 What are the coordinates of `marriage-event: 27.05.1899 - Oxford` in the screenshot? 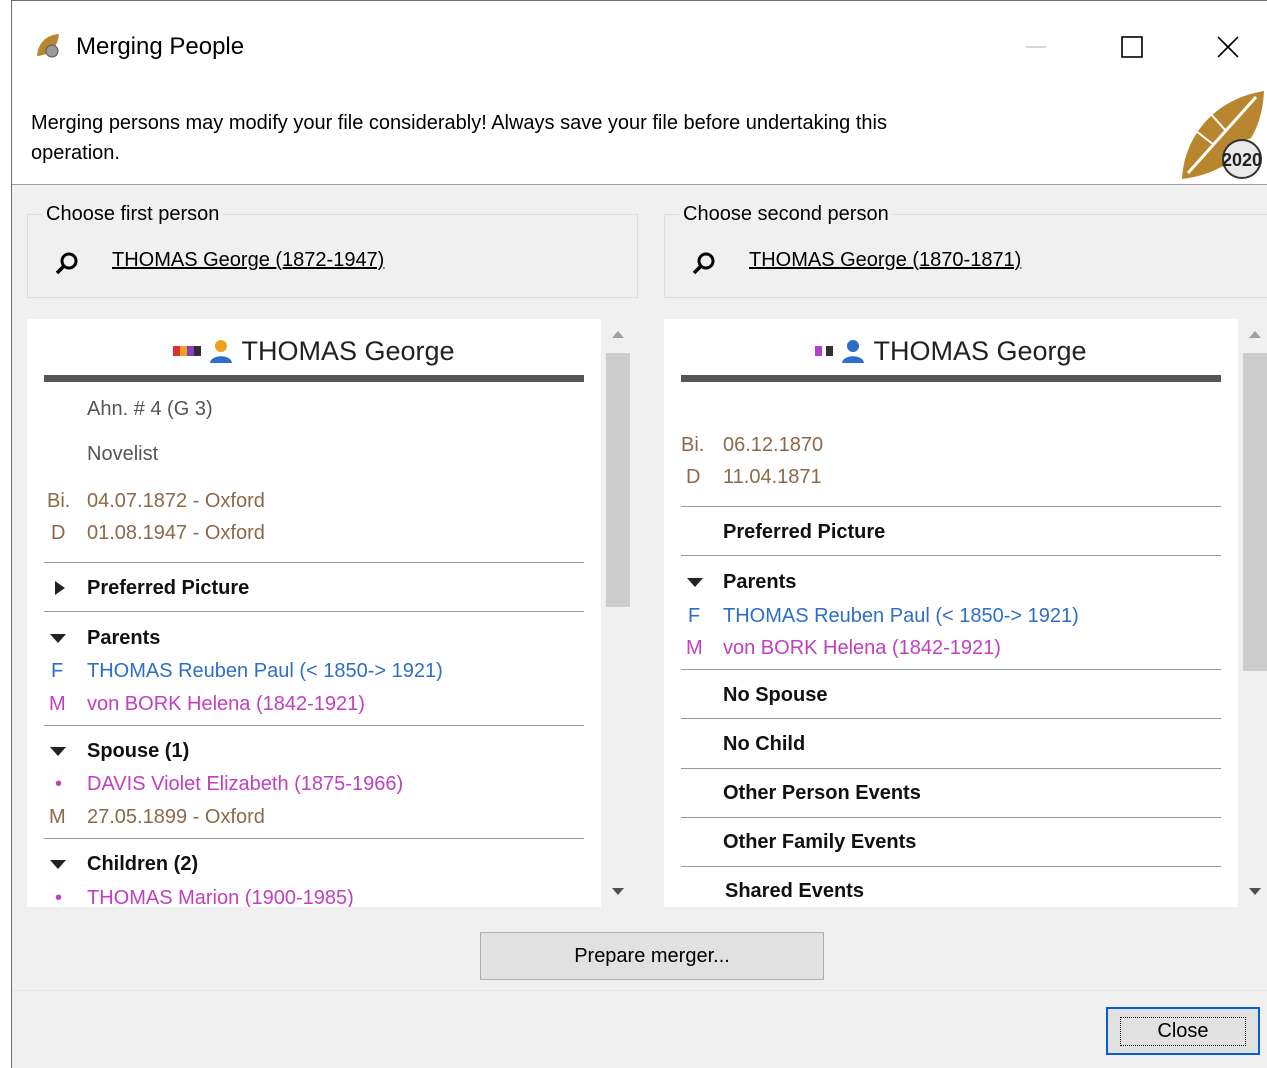 It's located at (176, 817).